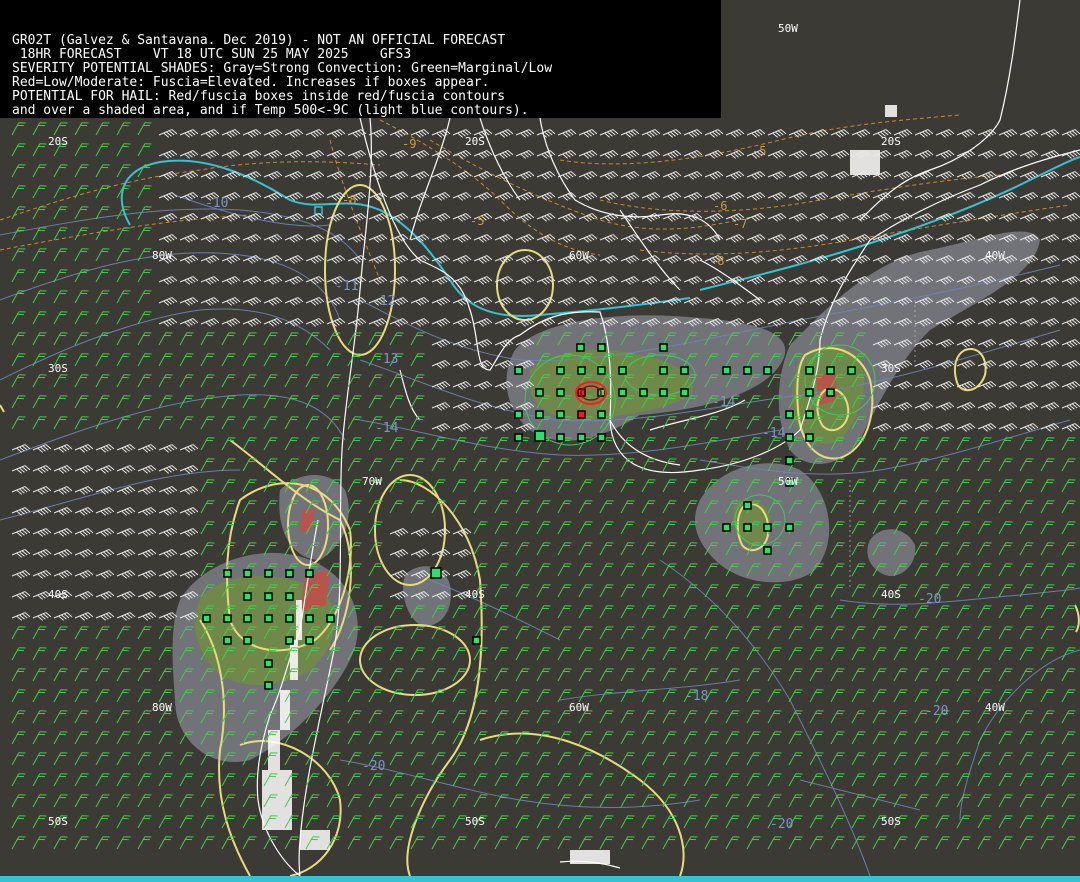  What do you see at coordinates (383, 301) in the screenshot?
I see `temp-label: -12` at bounding box center [383, 301].